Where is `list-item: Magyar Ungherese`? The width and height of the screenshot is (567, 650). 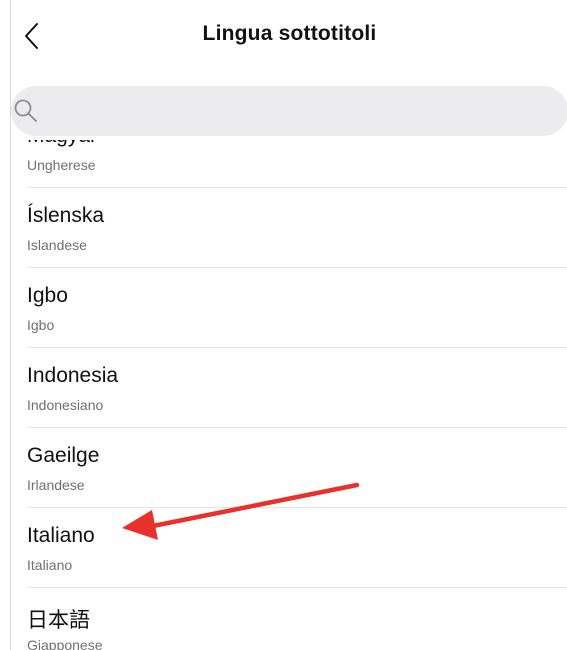
list-item: Magyar Ungherese is located at coordinates (297, 164).